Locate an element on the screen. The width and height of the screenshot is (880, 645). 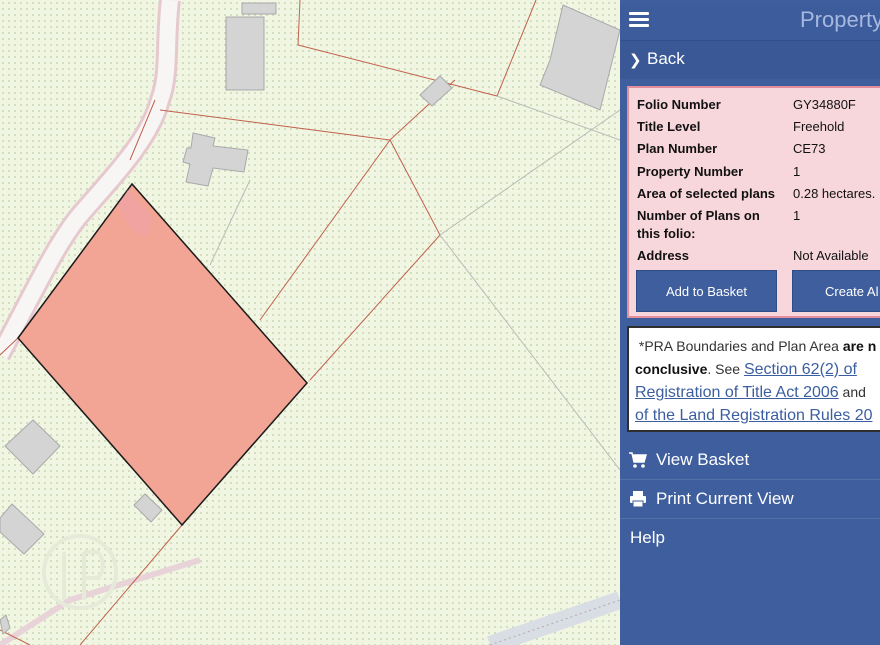
registration-act-link: Registration of Title Act 2006 is located at coordinates (737, 392).